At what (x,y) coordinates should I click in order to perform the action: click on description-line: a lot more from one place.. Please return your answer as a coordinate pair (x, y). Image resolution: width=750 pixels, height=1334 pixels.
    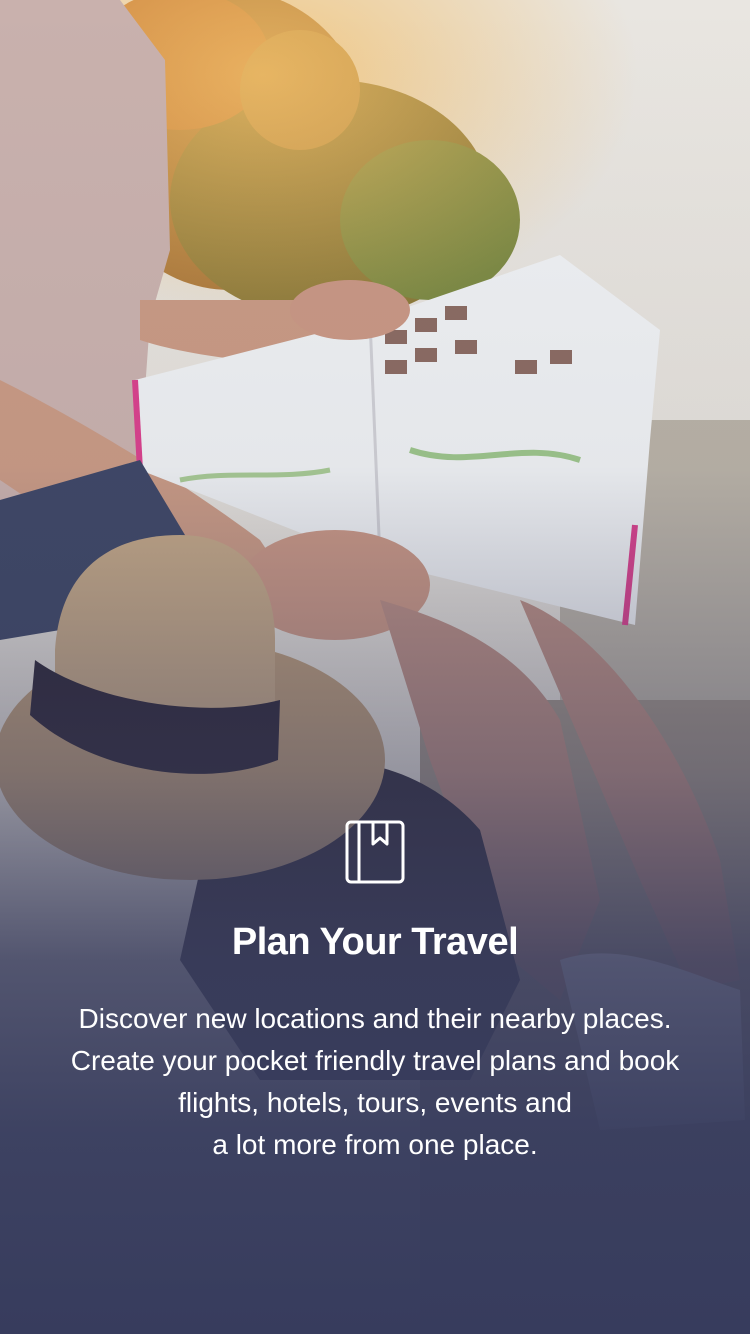
    Looking at the image, I should click on (375, 1144).